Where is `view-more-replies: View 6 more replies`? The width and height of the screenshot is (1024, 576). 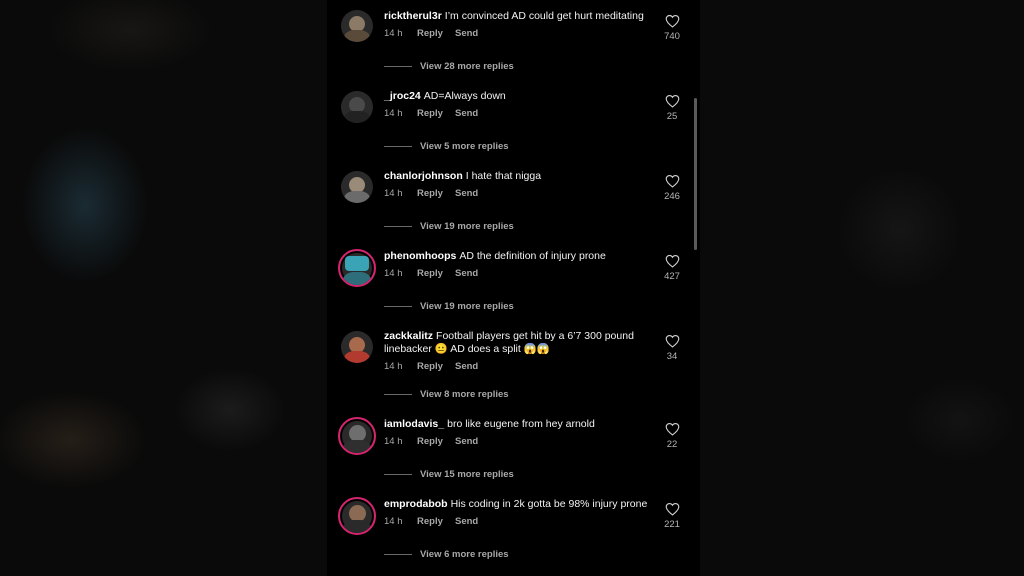 view-more-replies: View 6 more replies is located at coordinates (446, 554).